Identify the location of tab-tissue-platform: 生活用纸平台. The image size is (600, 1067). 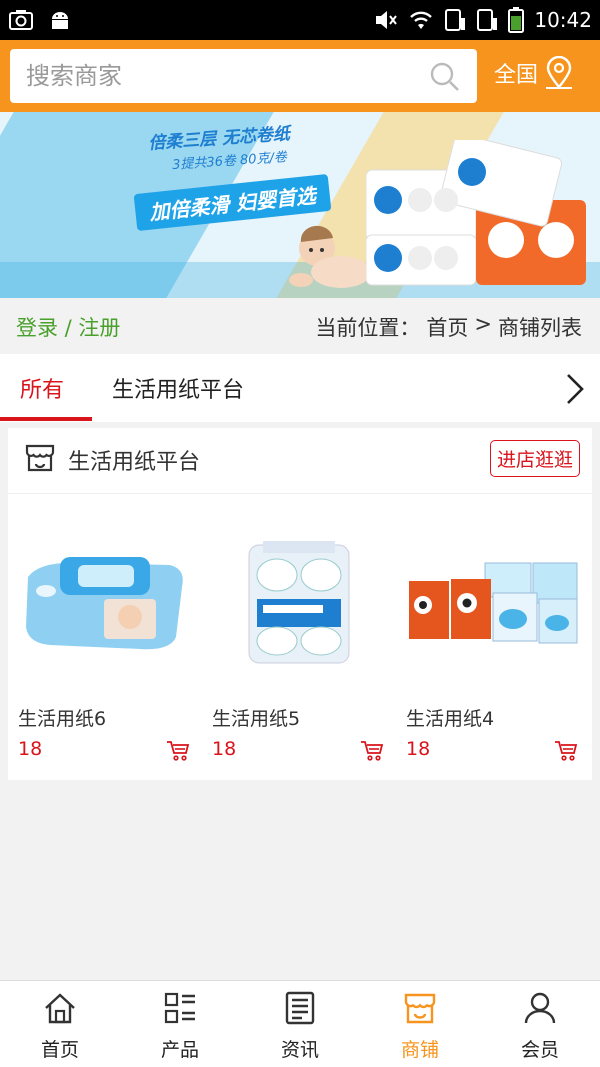
(178, 388).